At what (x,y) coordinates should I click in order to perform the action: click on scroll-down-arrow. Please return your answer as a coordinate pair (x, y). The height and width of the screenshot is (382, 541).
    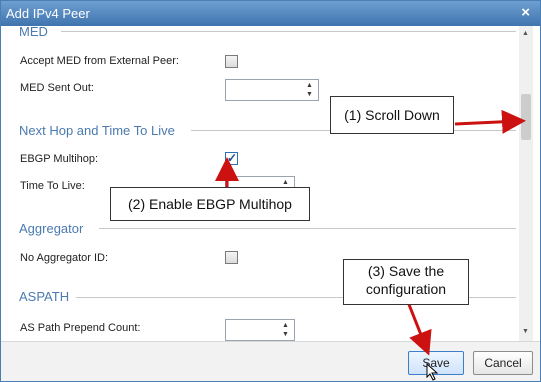
    Looking at the image, I should click on (490, 121).